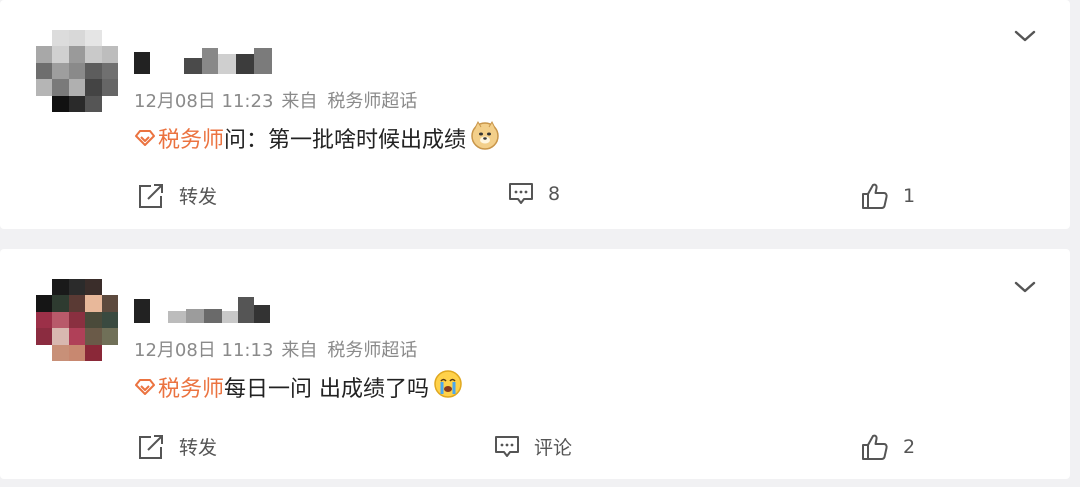 The width and height of the screenshot is (1080, 487). Describe the element at coordinates (275, 349) in the screenshot. I see `post-meta: 12月08日 11:13 来自 税务师超话` at that location.